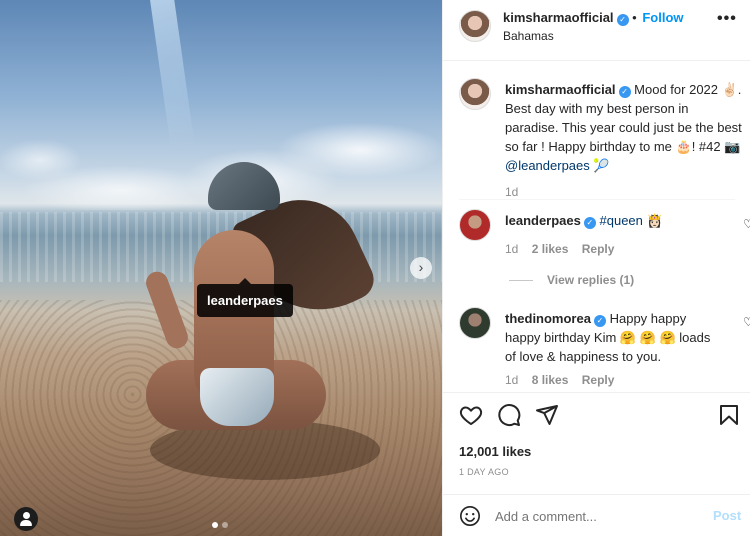 The width and height of the screenshot is (750, 536). I want to click on user-tag-label: leanderpaes, so click(245, 297).